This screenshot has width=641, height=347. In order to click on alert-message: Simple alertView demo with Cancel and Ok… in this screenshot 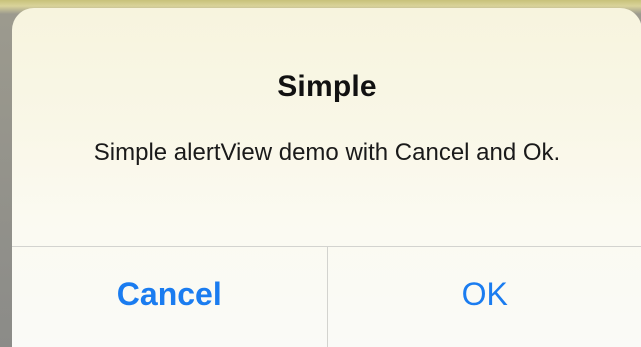, I will do `click(327, 152)`.